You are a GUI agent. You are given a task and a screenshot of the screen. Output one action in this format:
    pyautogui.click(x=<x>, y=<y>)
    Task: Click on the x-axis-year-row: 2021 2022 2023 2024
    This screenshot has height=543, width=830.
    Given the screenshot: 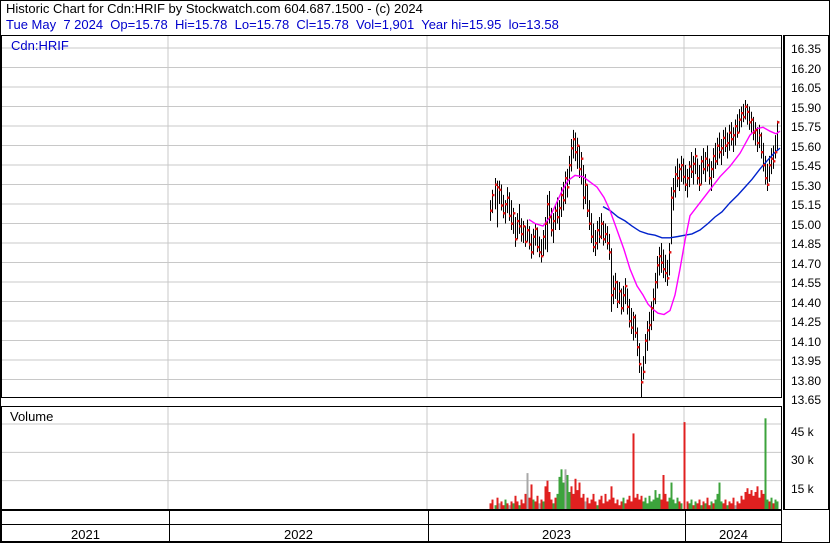 What is the action you would take?
    pyautogui.click(x=391, y=533)
    